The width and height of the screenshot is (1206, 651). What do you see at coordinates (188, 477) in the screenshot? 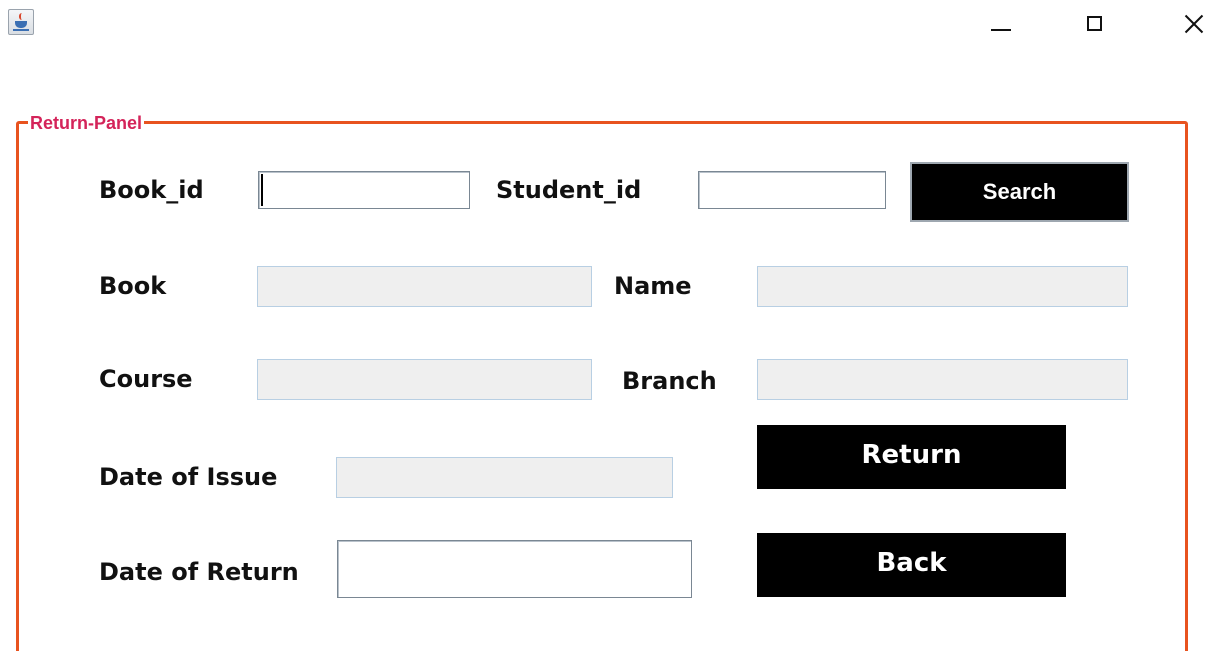
I see `date-of-issue-label: Date of Issue` at bounding box center [188, 477].